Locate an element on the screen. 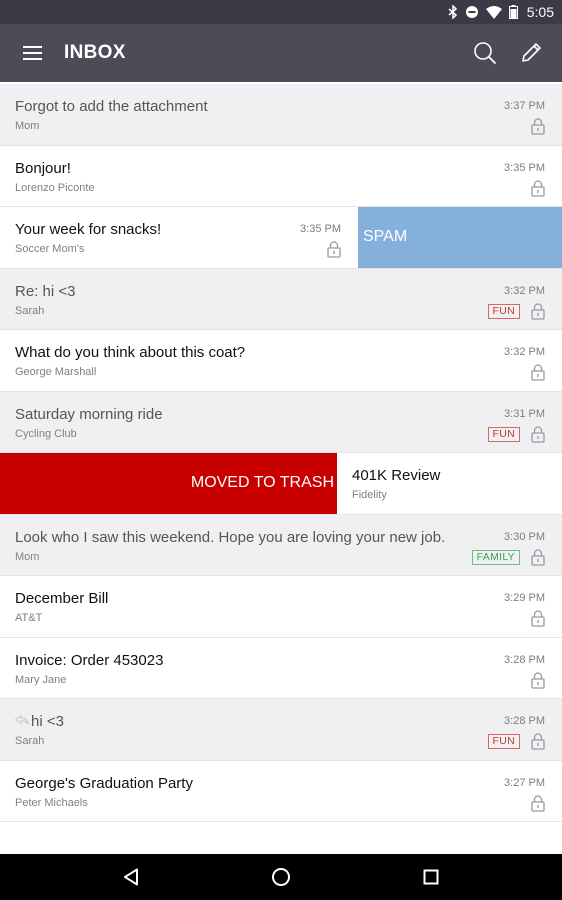  message-row: Re: hi <3 Sarah 3:32 PM FUN is located at coordinates (281, 299).